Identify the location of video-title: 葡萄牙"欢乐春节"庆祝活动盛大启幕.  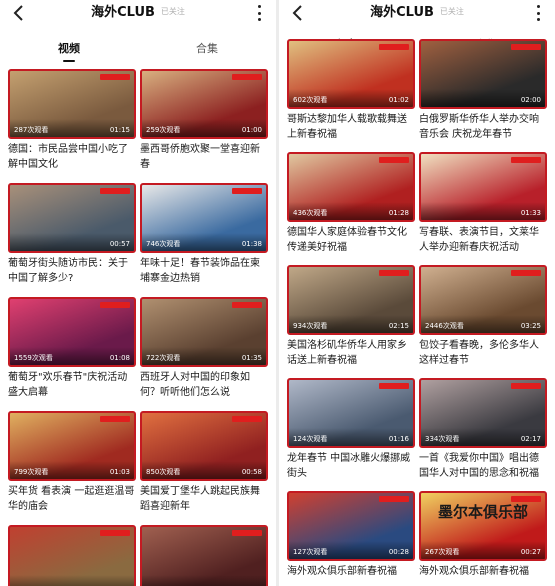
(72, 385).